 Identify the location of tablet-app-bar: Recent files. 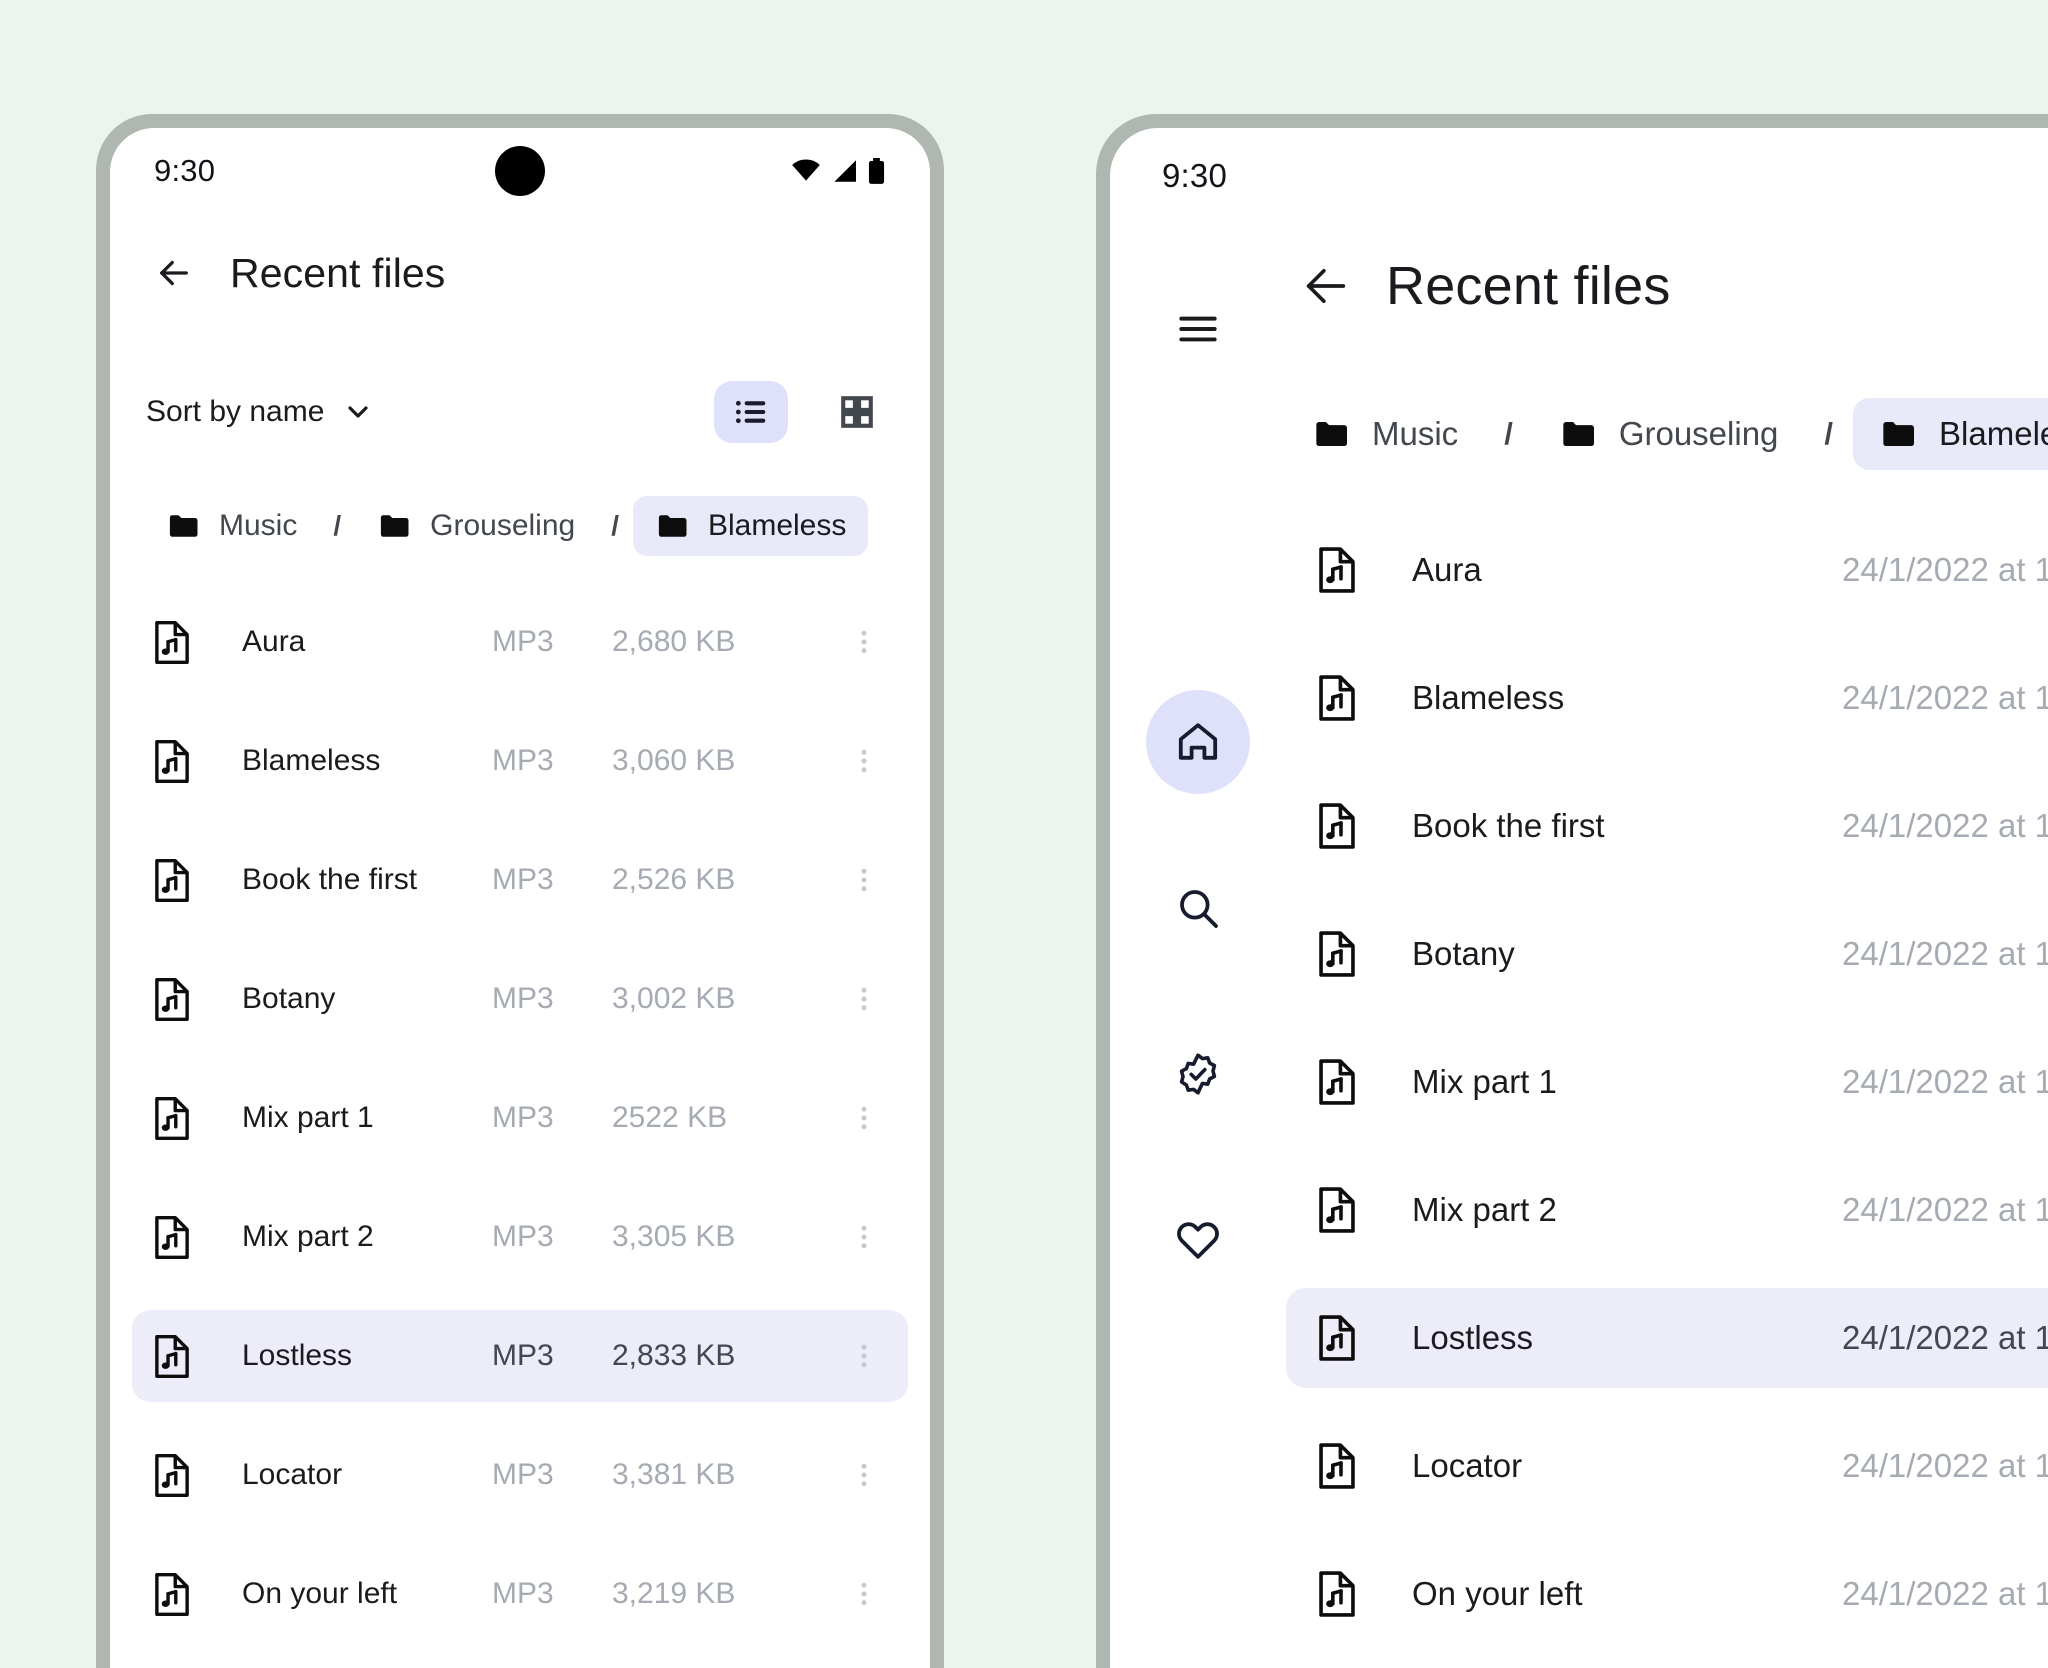
(1667, 286).